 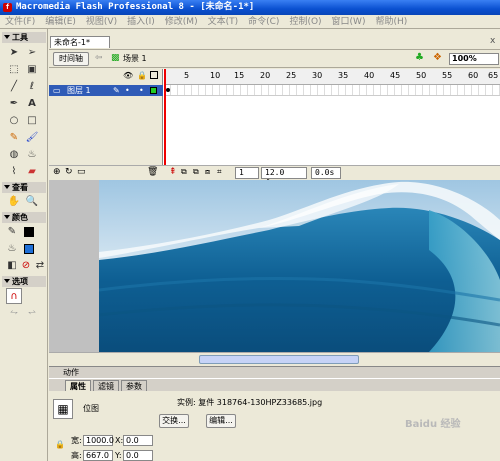 I want to click on add-layer-icon: ⊕, so click(x=57, y=172).